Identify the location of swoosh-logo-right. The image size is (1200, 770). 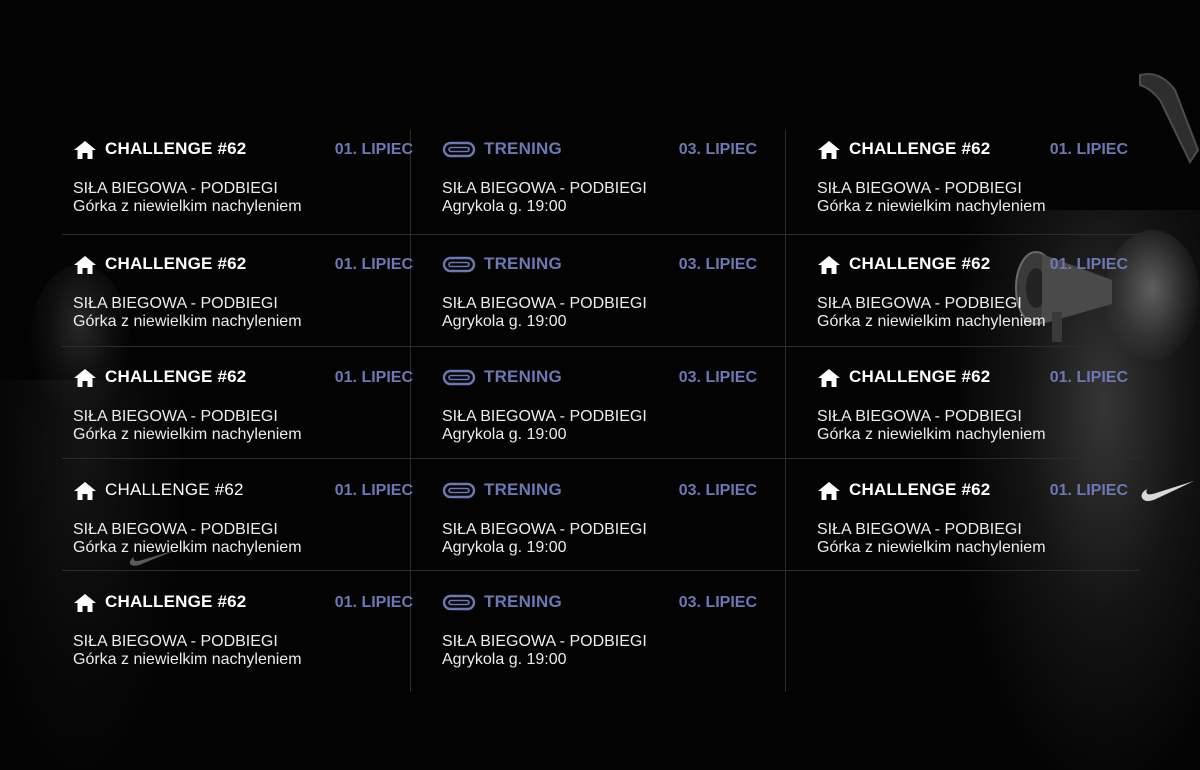
(1167, 491).